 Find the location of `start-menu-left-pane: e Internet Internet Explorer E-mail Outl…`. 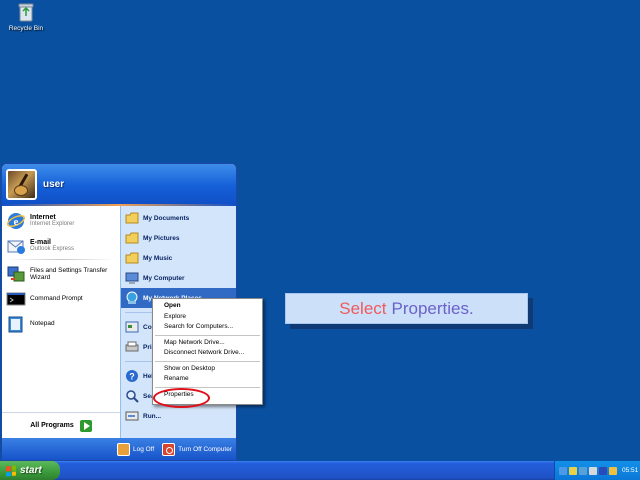

start-menu-left-pane: e Internet Internet Explorer E-mail Outl… is located at coordinates (61, 322).